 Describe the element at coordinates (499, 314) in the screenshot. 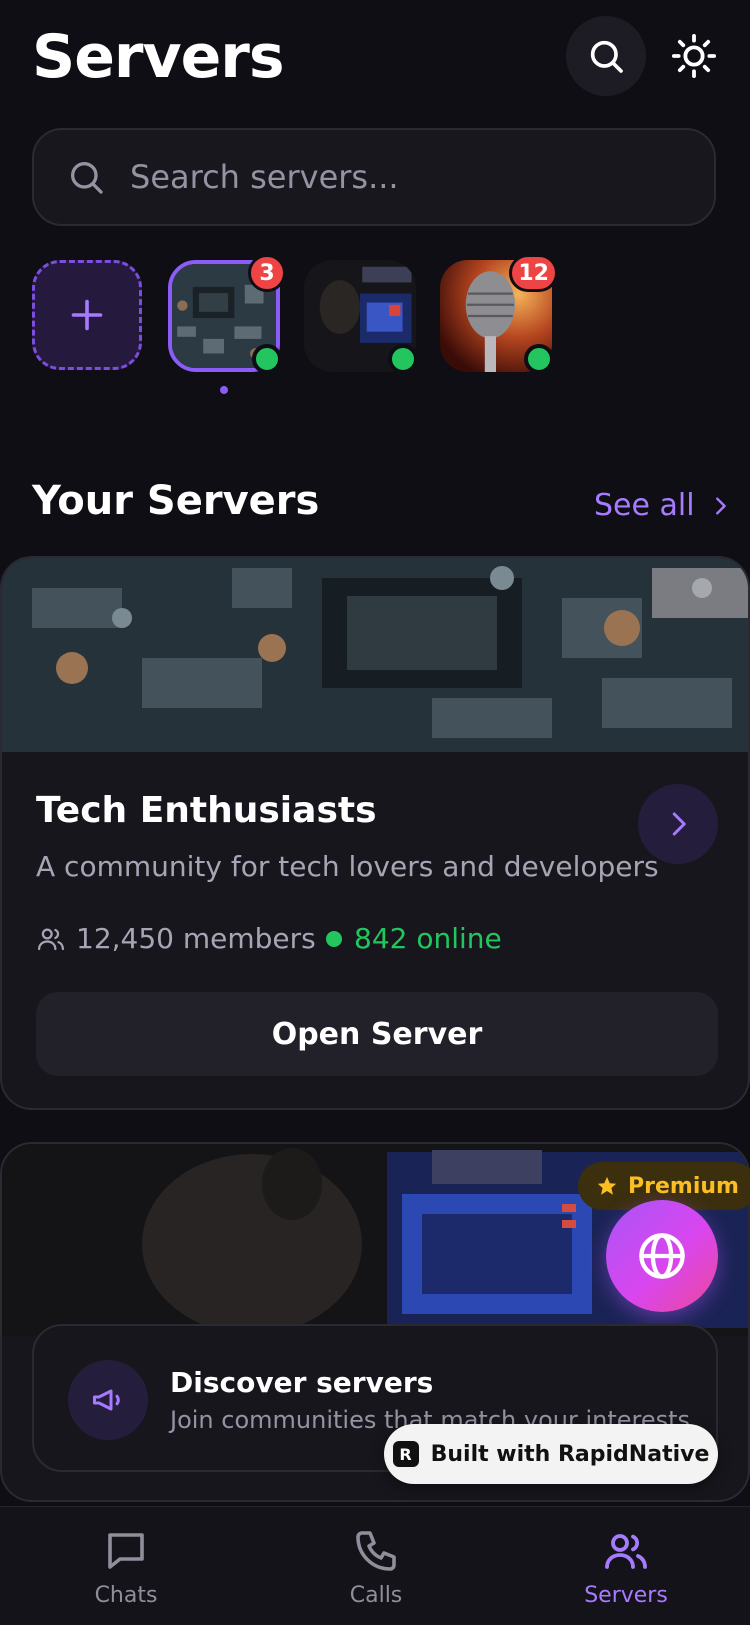

I see `server-rail-item: 12` at that location.